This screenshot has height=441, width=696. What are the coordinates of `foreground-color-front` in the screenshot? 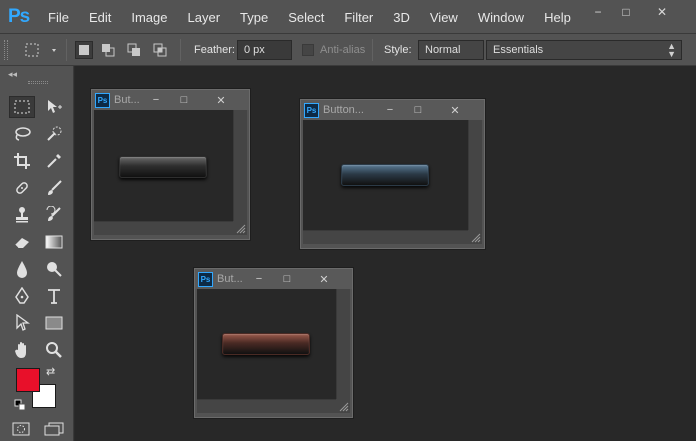 It's located at (28, 380).